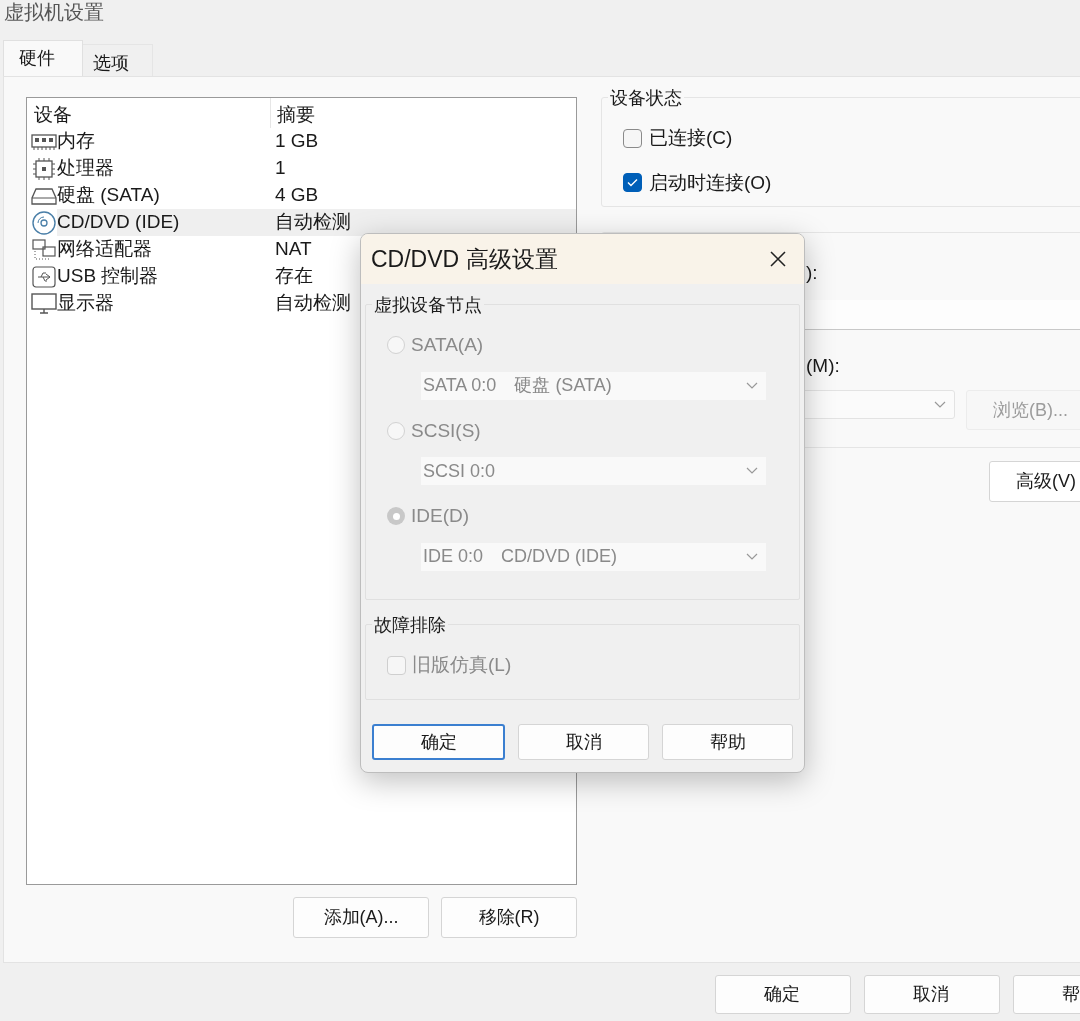 Image resolution: width=1080 pixels, height=1021 pixels. What do you see at coordinates (44, 141) in the screenshot?
I see `memory-icon` at bounding box center [44, 141].